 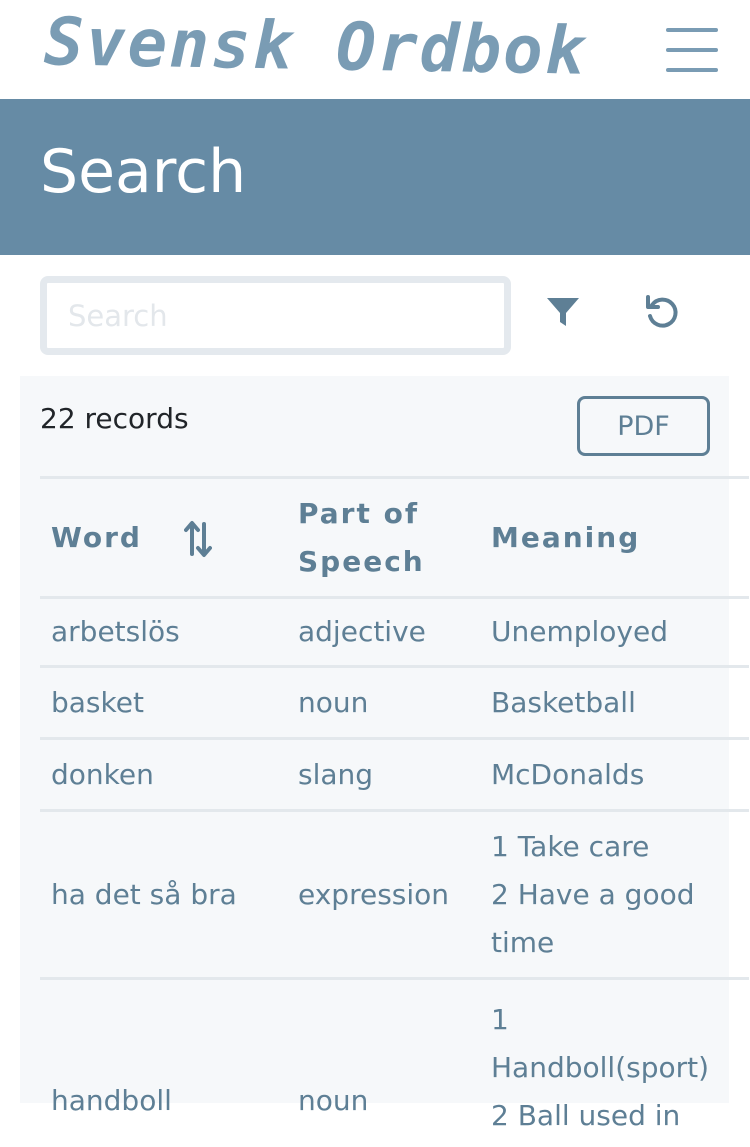 What do you see at coordinates (566, 537) in the screenshot?
I see `column-meaning-label: Meaning` at bounding box center [566, 537].